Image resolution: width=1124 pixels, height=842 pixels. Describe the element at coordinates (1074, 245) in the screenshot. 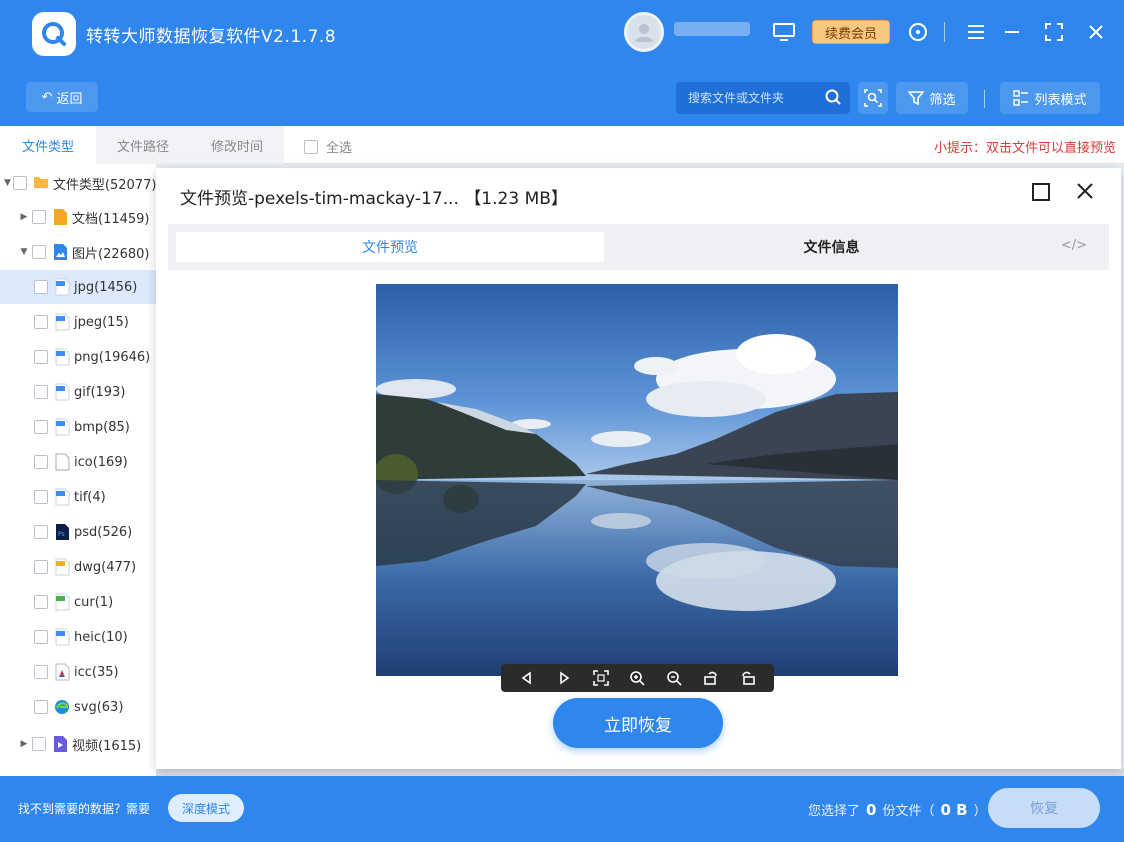

I see `code-icon: </>` at that location.